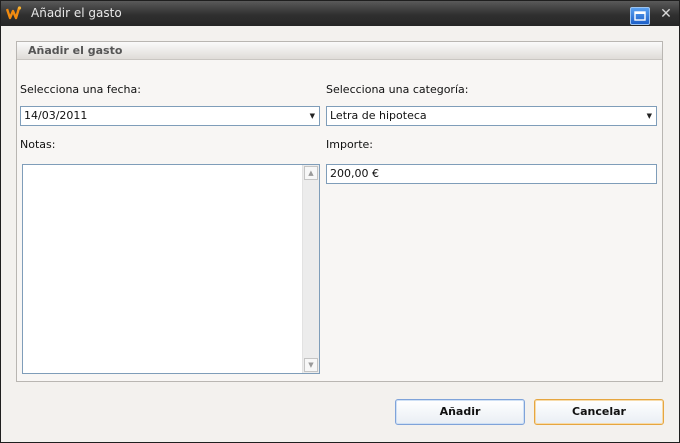  I want to click on close-button: ✕, so click(666, 14).